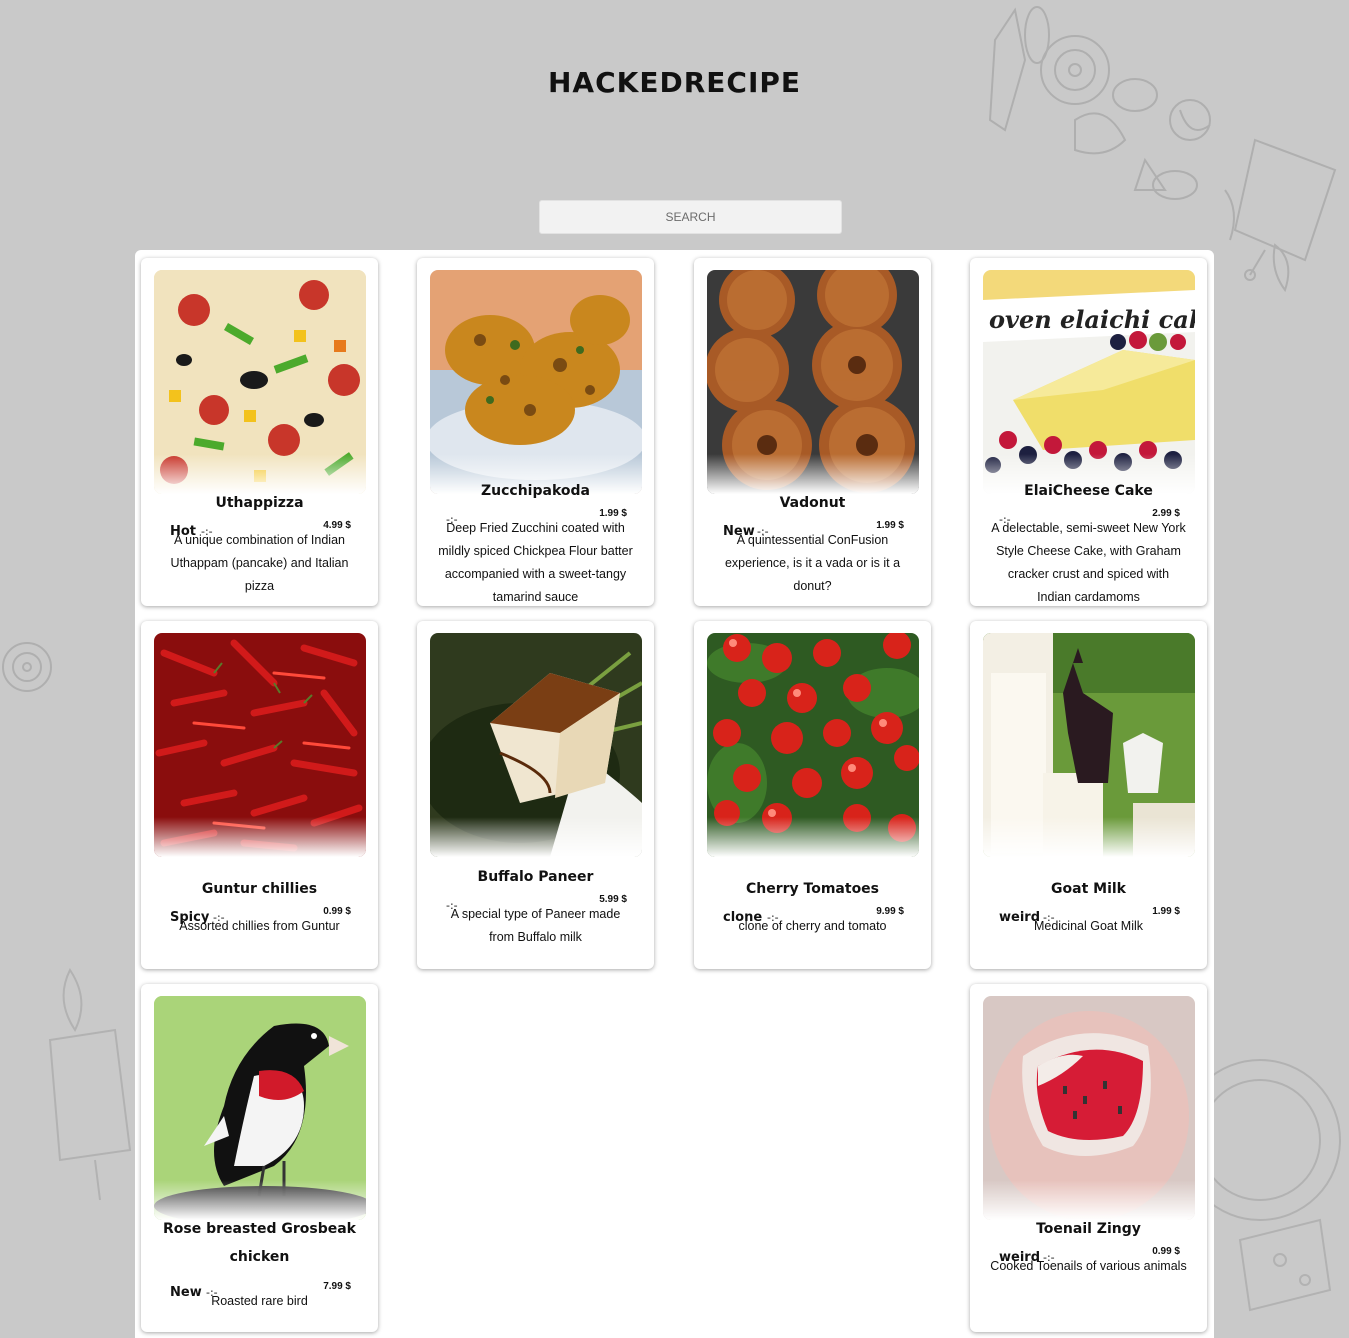  Describe the element at coordinates (536, 382) in the screenshot. I see `pakoda-image` at that location.